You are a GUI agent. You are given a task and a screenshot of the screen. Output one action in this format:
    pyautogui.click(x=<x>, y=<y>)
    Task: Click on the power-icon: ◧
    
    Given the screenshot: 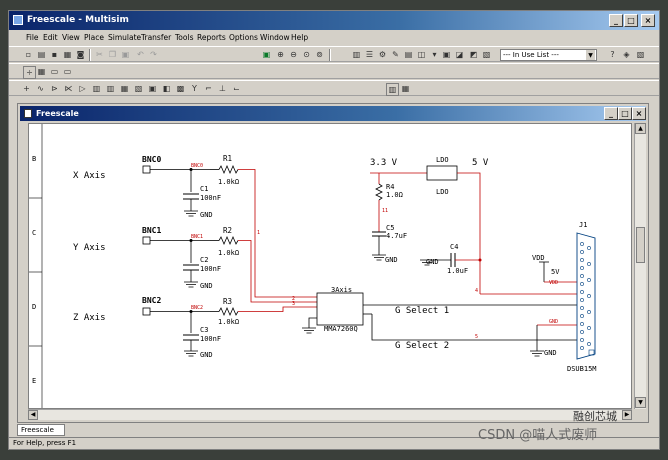 What is the action you would take?
    pyautogui.click(x=166, y=88)
    